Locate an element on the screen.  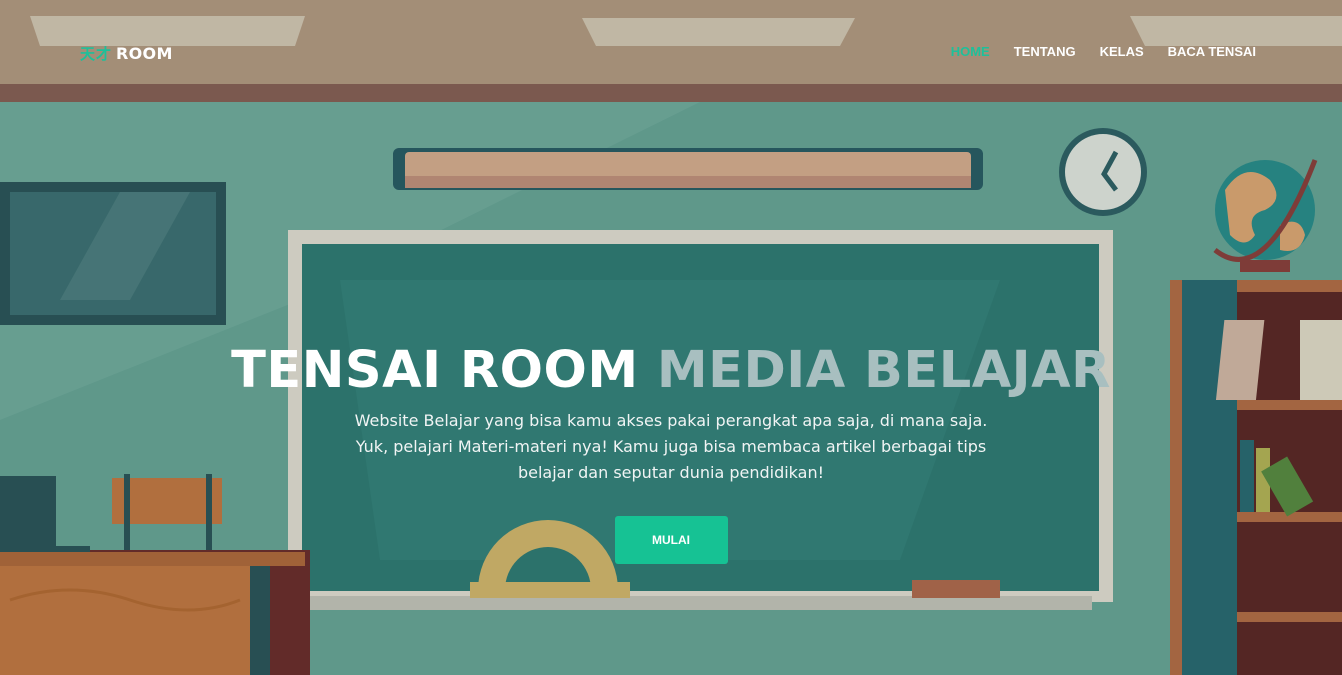
hero-title: TENSAI ROOM MEDIA BELAJAR is located at coordinates (671, 371).